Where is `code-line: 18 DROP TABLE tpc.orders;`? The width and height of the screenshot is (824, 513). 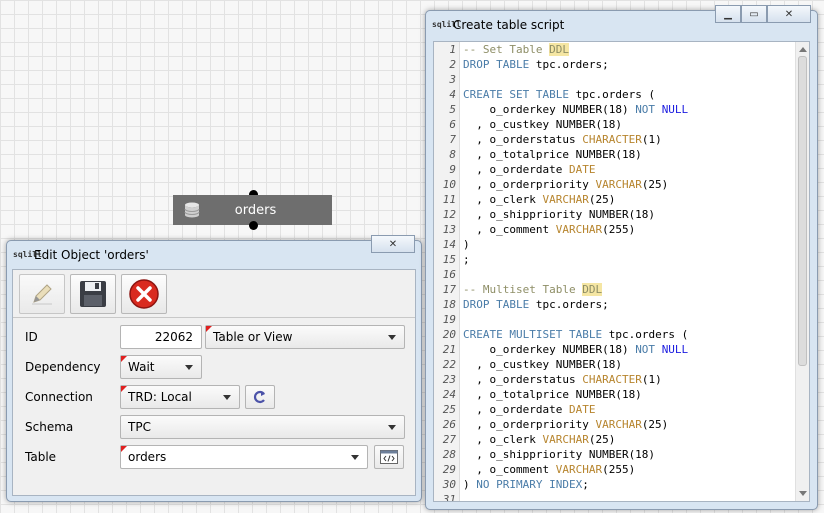 code-line: 18 DROP TABLE tpc.orders; is located at coordinates (614, 304).